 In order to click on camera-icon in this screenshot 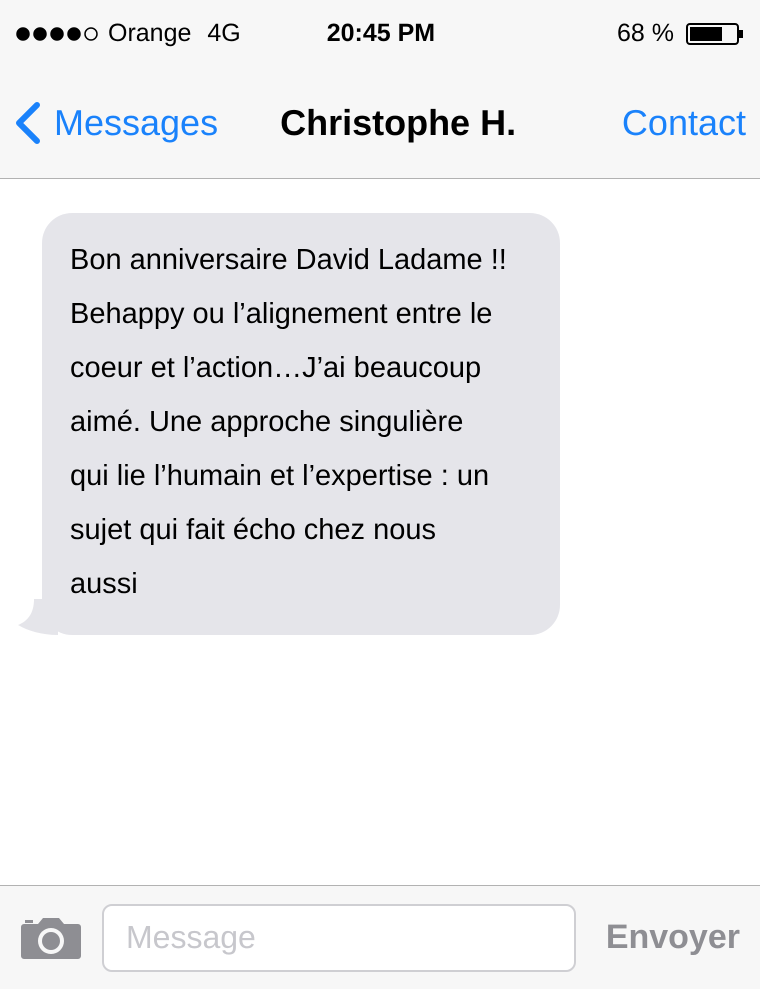, I will do `click(51, 938)`.